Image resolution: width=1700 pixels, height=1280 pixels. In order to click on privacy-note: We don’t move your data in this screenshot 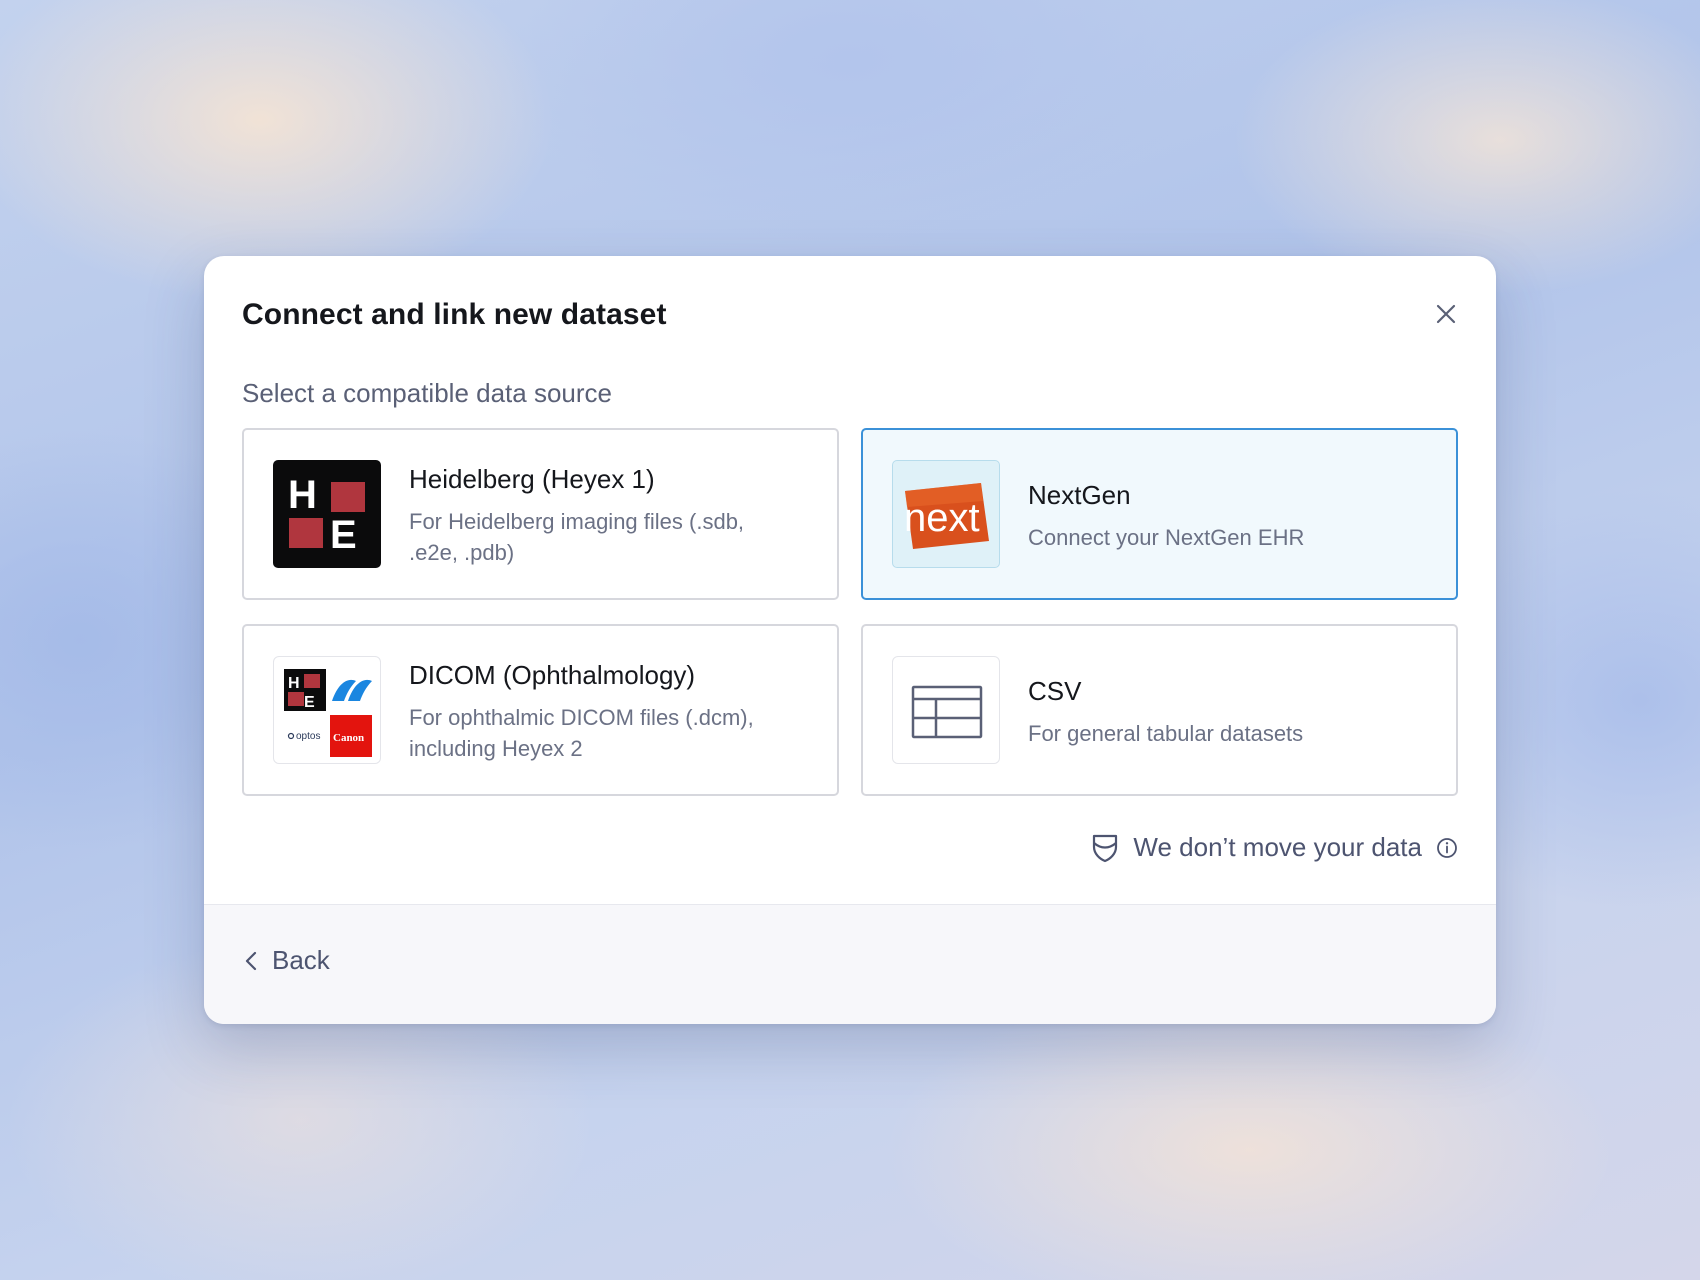, I will do `click(1274, 847)`.